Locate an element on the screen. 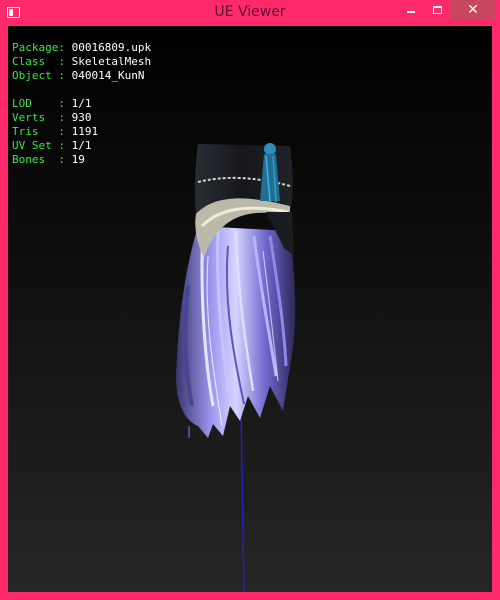  info-row-verts: Verts : 930 is located at coordinates (81, 118).